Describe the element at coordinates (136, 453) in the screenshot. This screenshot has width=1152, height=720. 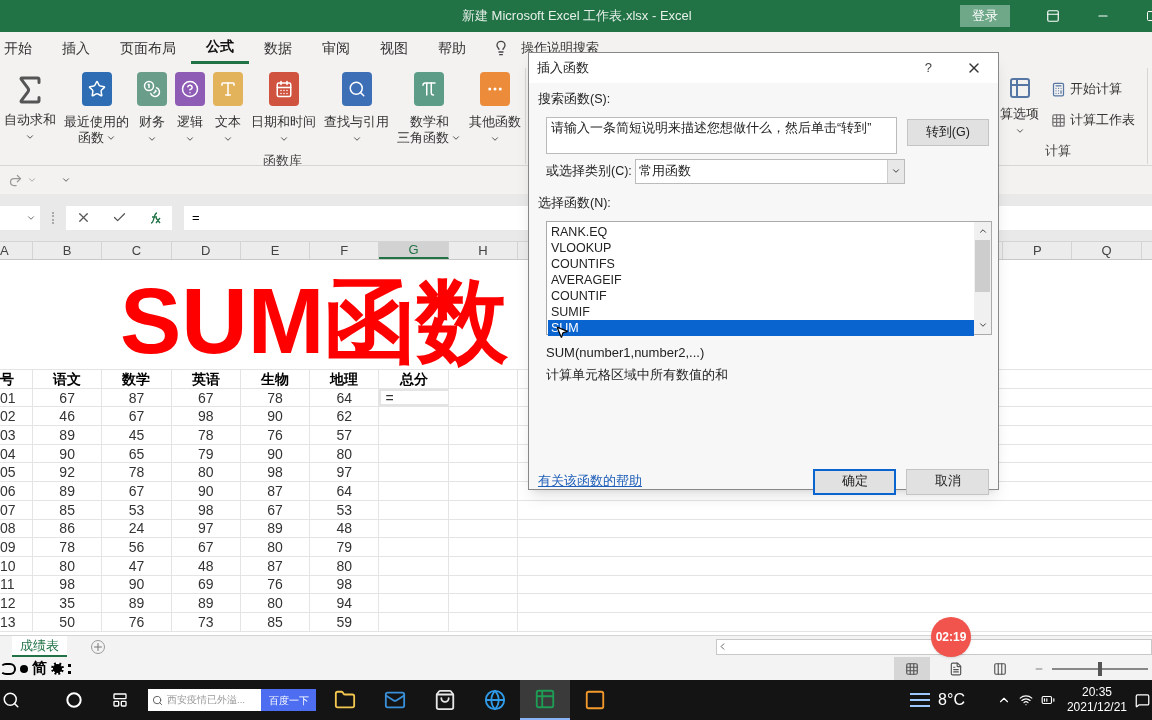
I see `table-cell: 65` at that location.